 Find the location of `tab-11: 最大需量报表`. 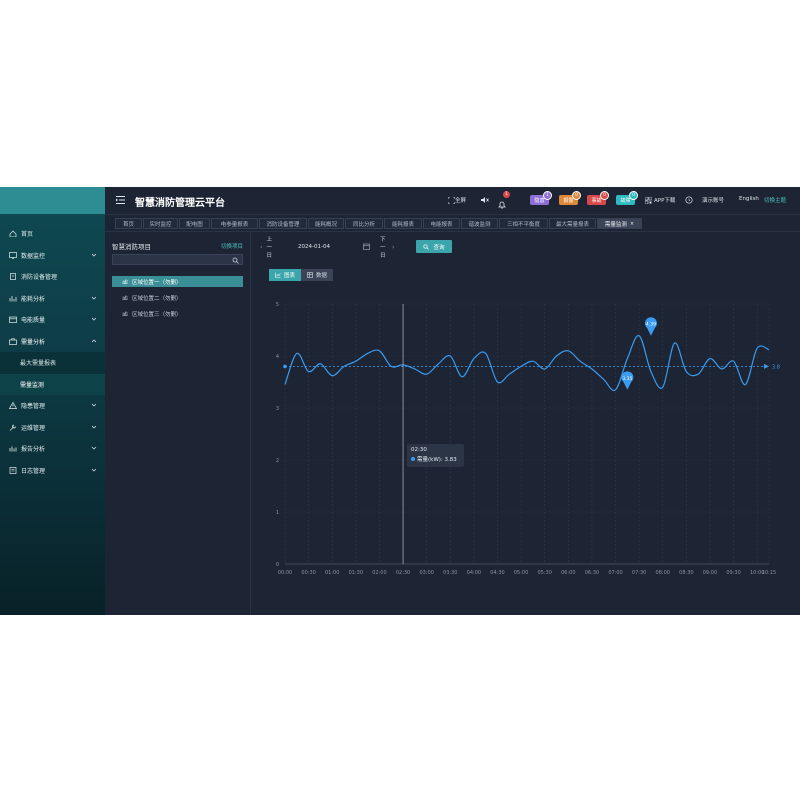

tab-11: 最大需量报表 is located at coordinates (572, 223).